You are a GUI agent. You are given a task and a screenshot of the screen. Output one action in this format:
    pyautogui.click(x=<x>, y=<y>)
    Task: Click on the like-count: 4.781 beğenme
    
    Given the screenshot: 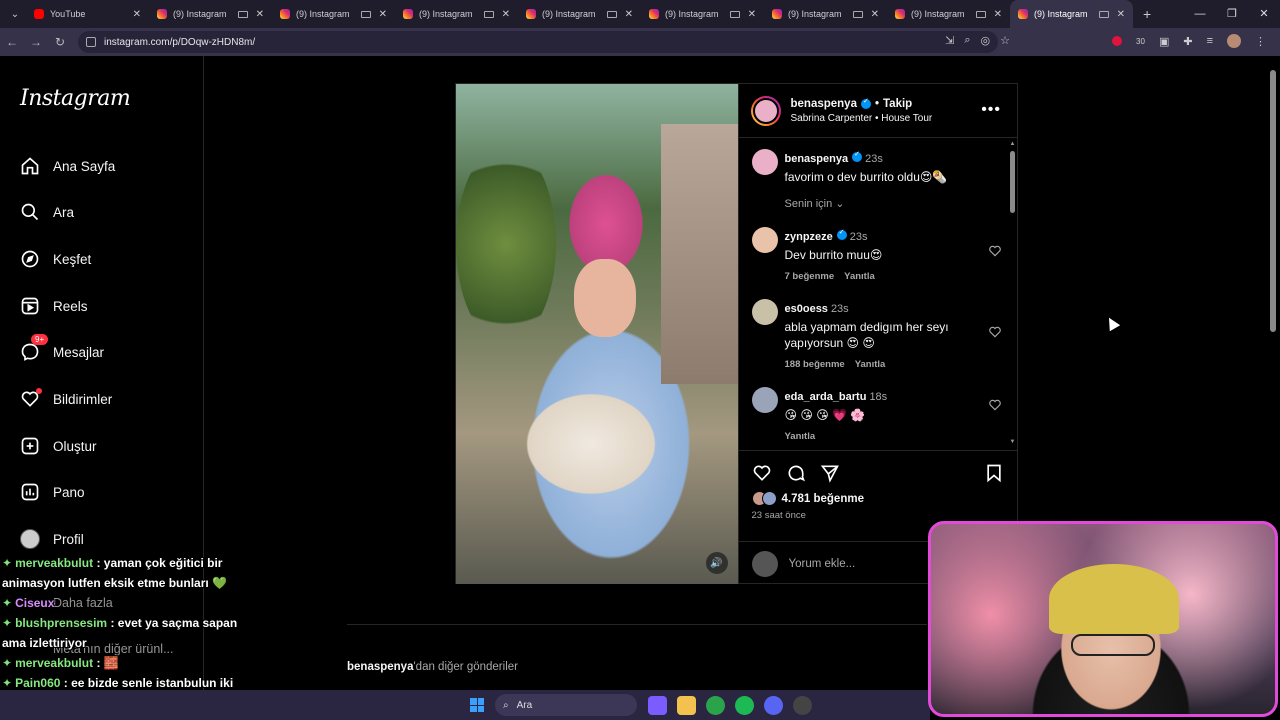 What is the action you would take?
    pyautogui.click(x=807, y=498)
    